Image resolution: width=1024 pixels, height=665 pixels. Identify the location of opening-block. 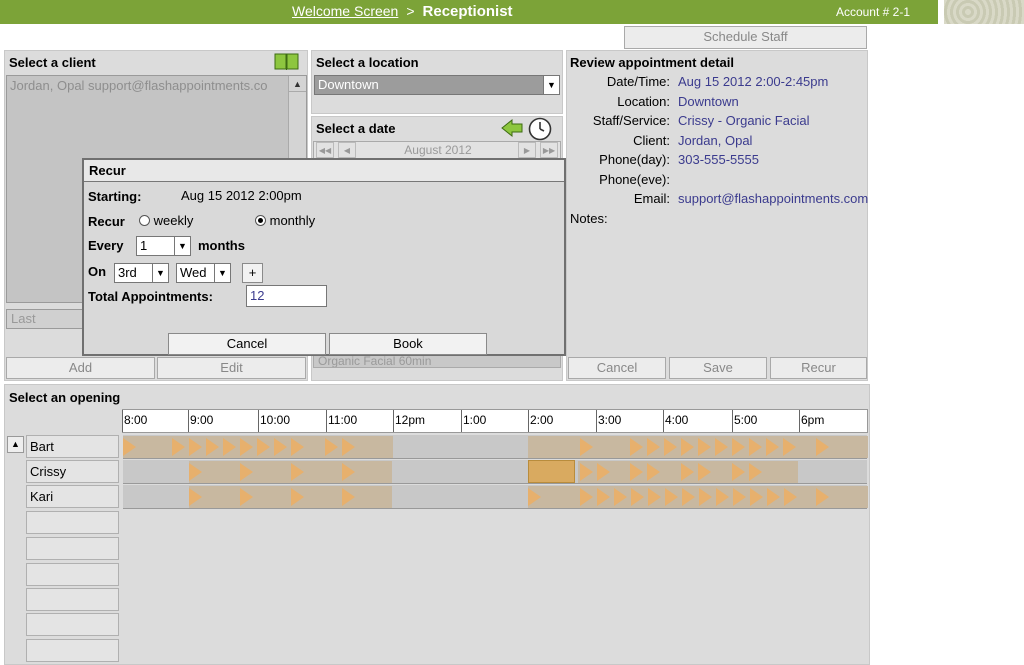
(553, 447).